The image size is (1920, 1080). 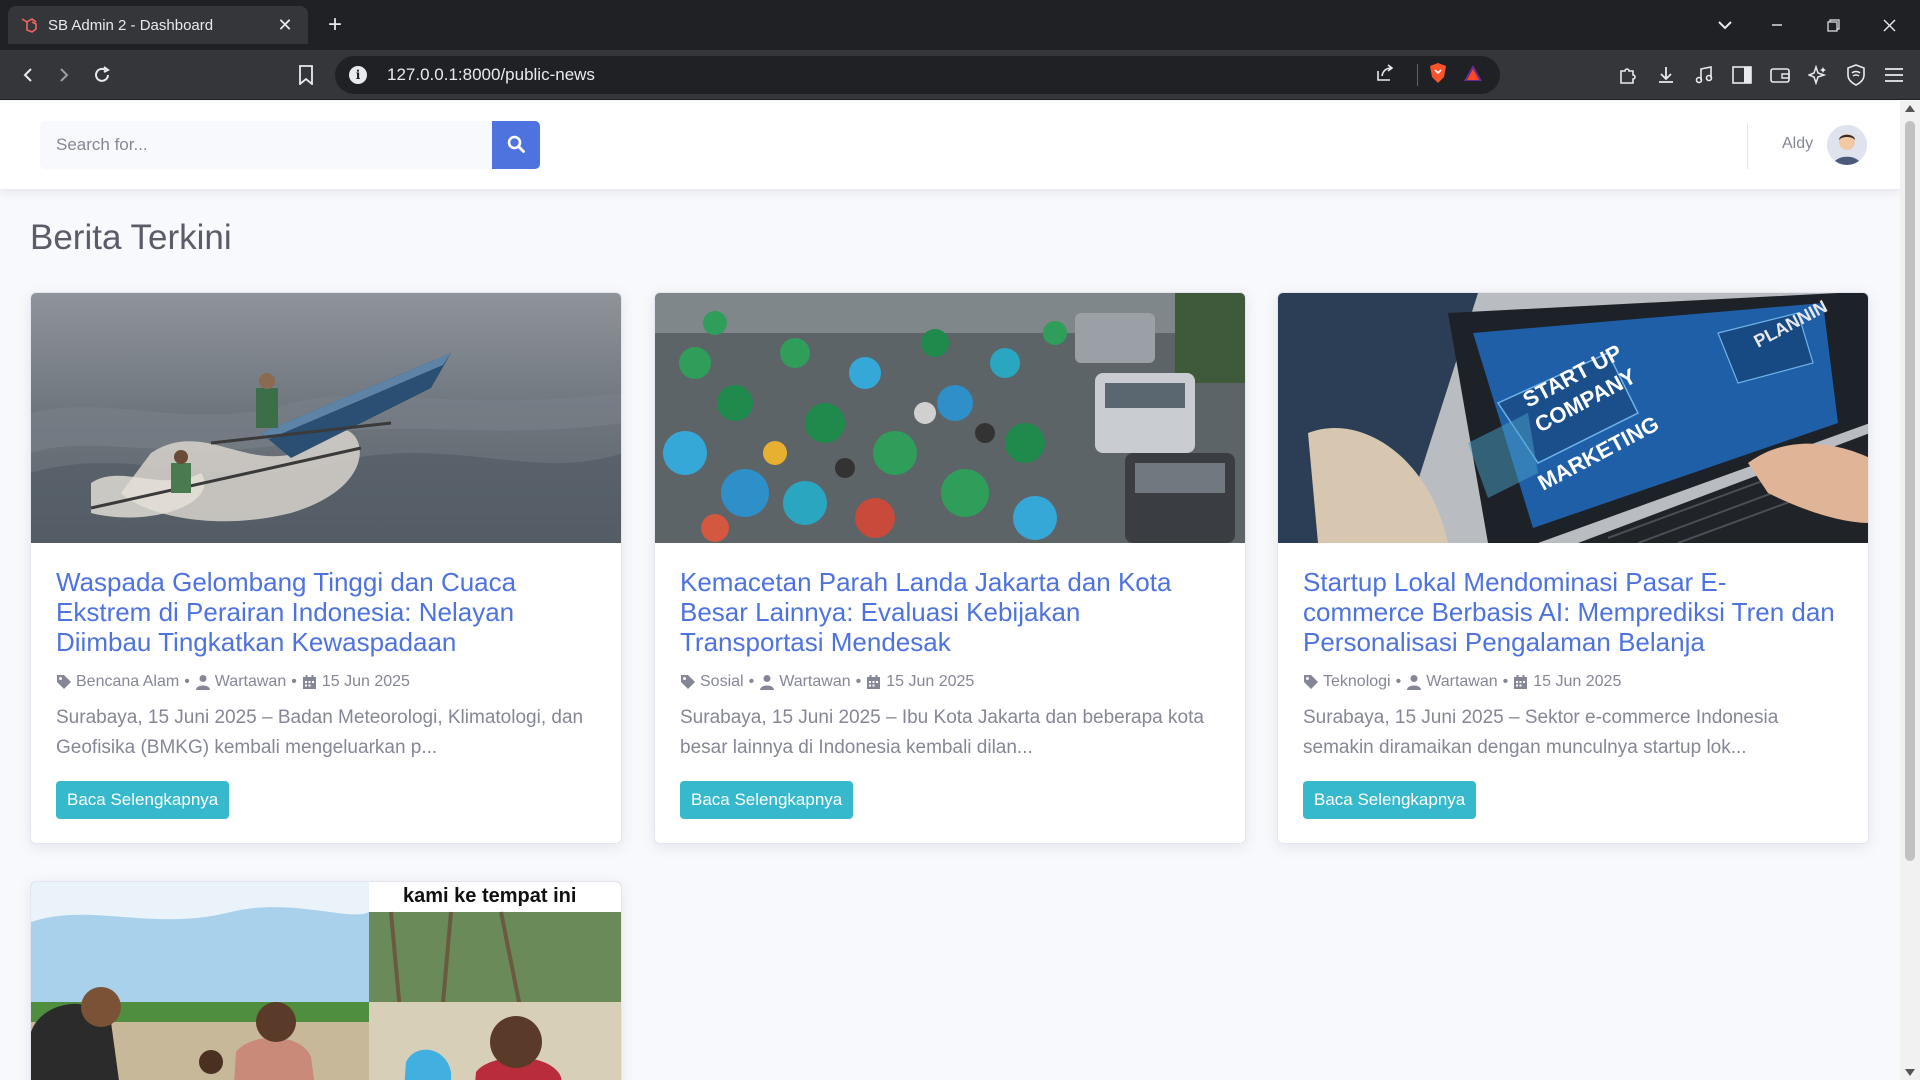 I want to click on news-image-boat, so click(x=326, y=418).